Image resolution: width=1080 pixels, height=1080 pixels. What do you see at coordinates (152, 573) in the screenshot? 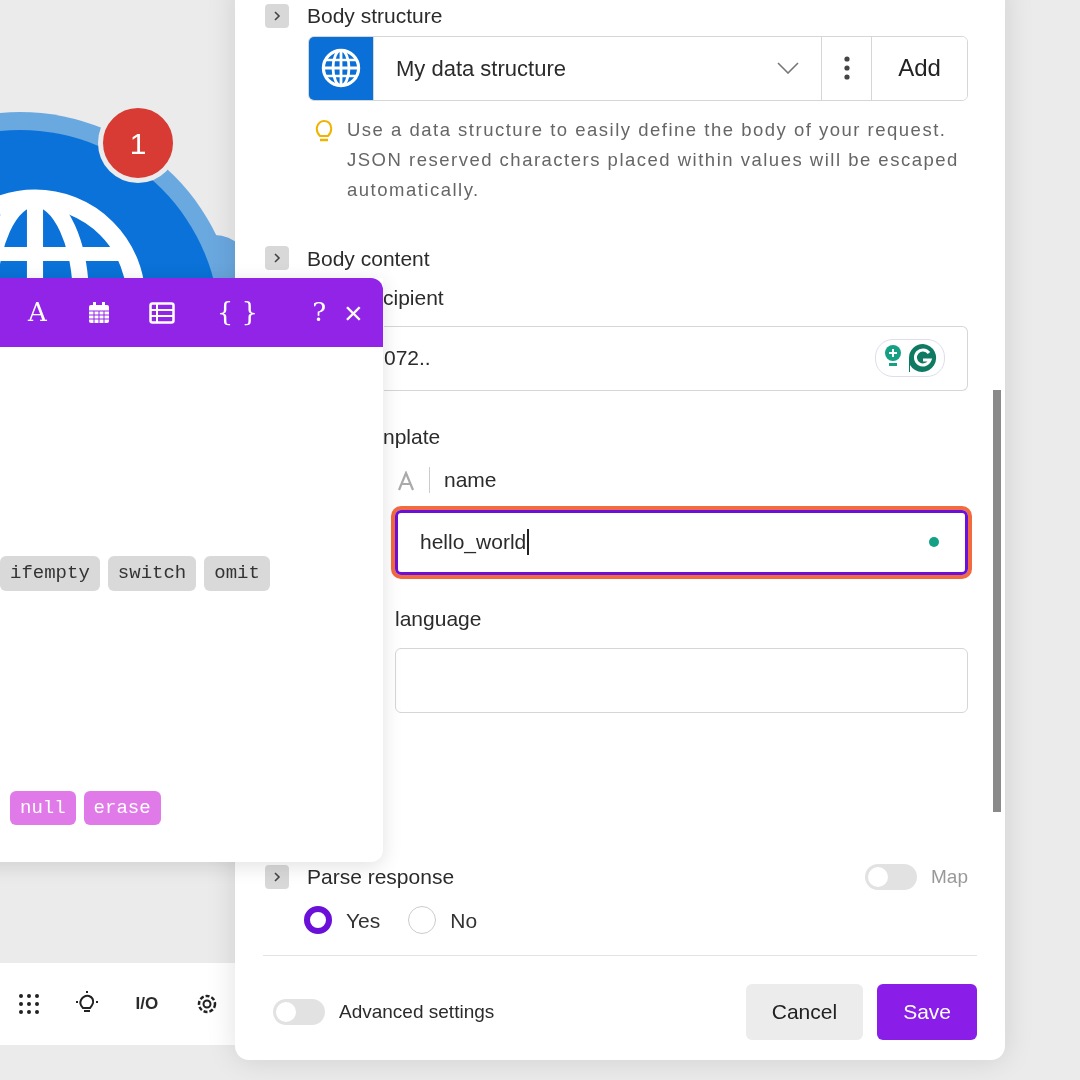
I see `function-chip: switch` at bounding box center [152, 573].